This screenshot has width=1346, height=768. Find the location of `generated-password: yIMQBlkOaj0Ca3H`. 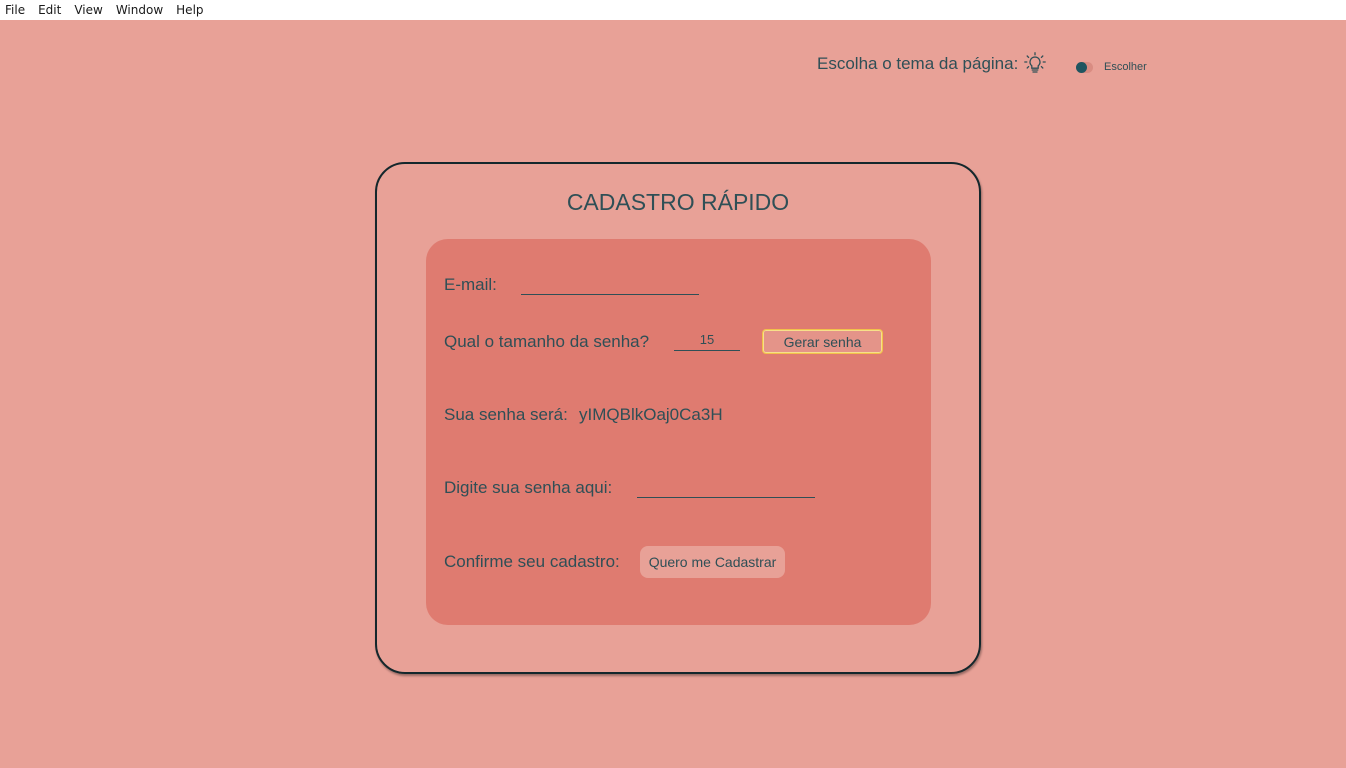

generated-password: yIMQBlkOaj0Ca3H is located at coordinates (651, 414).